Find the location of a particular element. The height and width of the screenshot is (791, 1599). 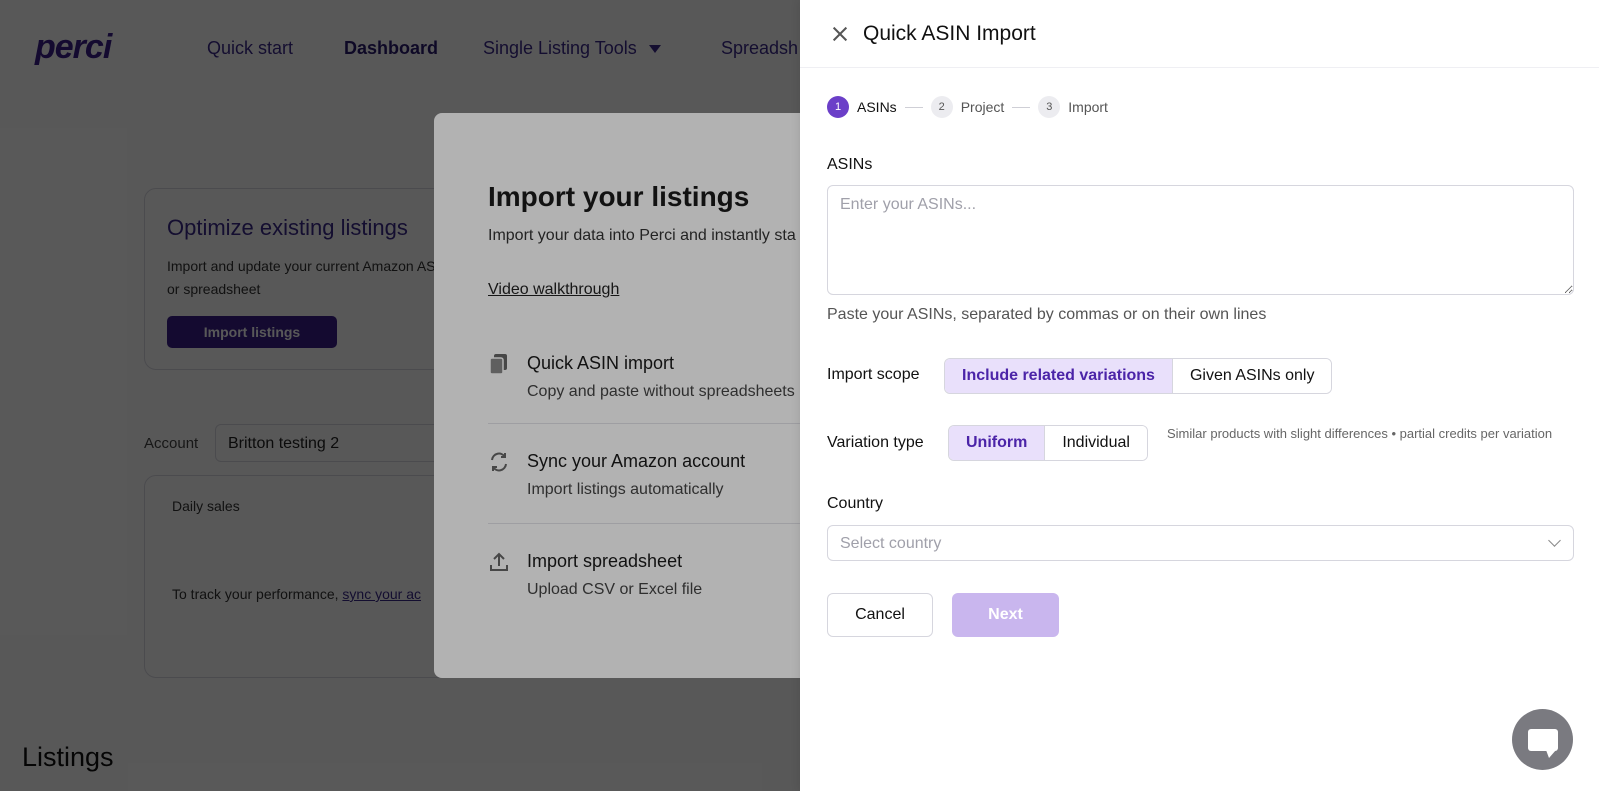

step-number: 2 is located at coordinates (941, 107).